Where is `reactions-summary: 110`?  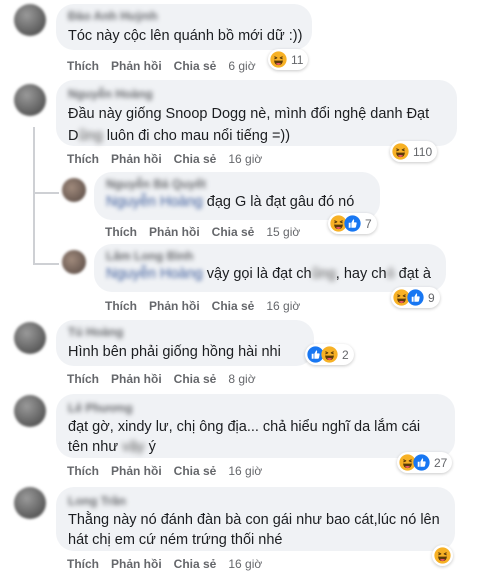 reactions-summary: 110 is located at coordinates (414, 151).